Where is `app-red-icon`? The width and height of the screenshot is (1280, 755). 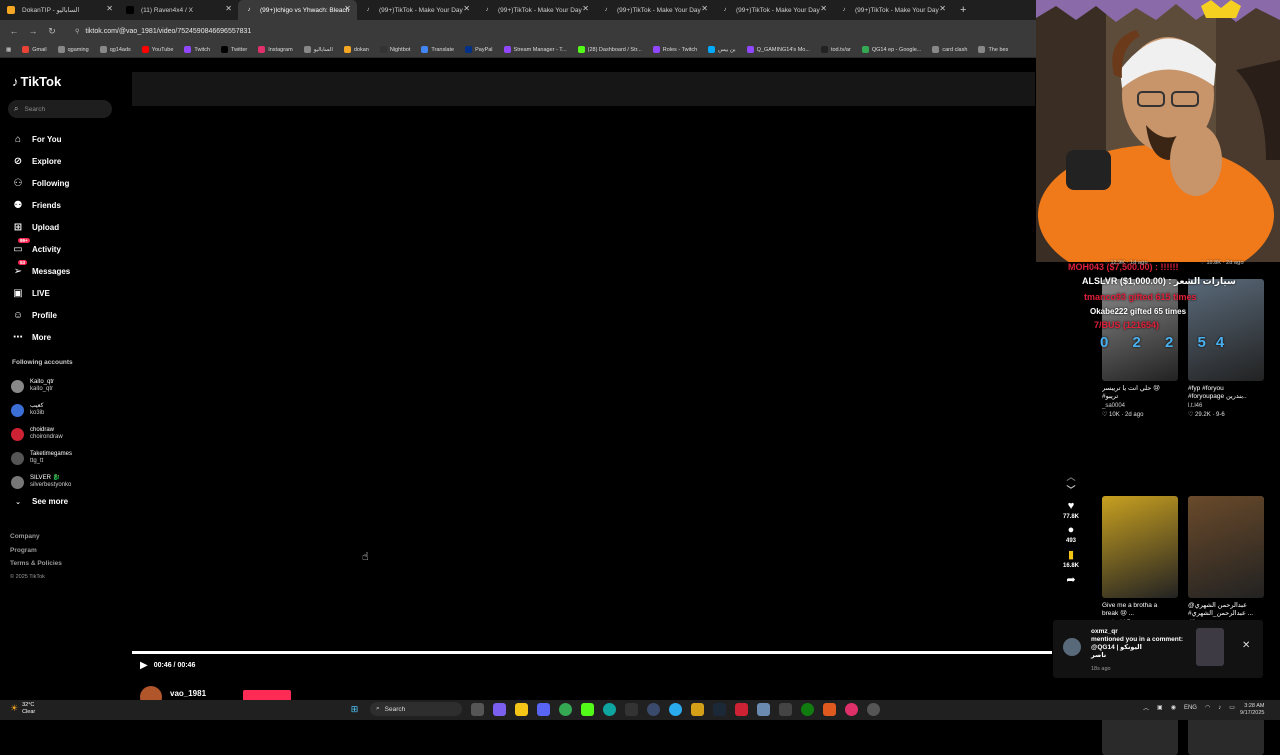 app-red-icon is located at coordinates (741, 709).